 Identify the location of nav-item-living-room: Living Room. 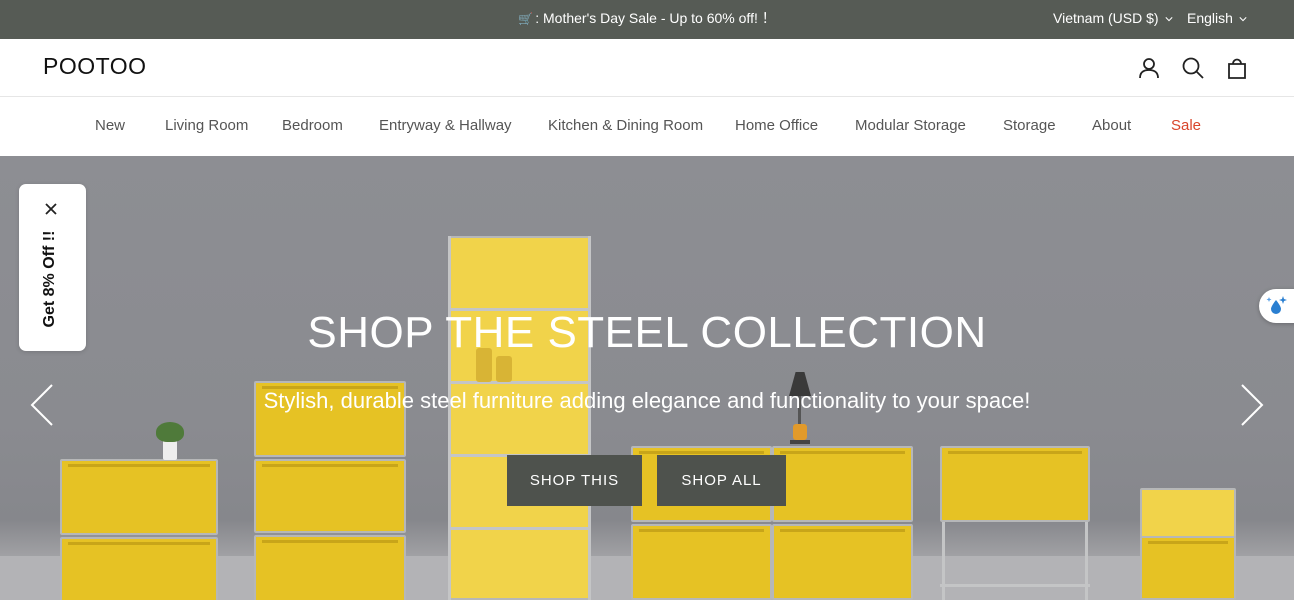
(206, 125).